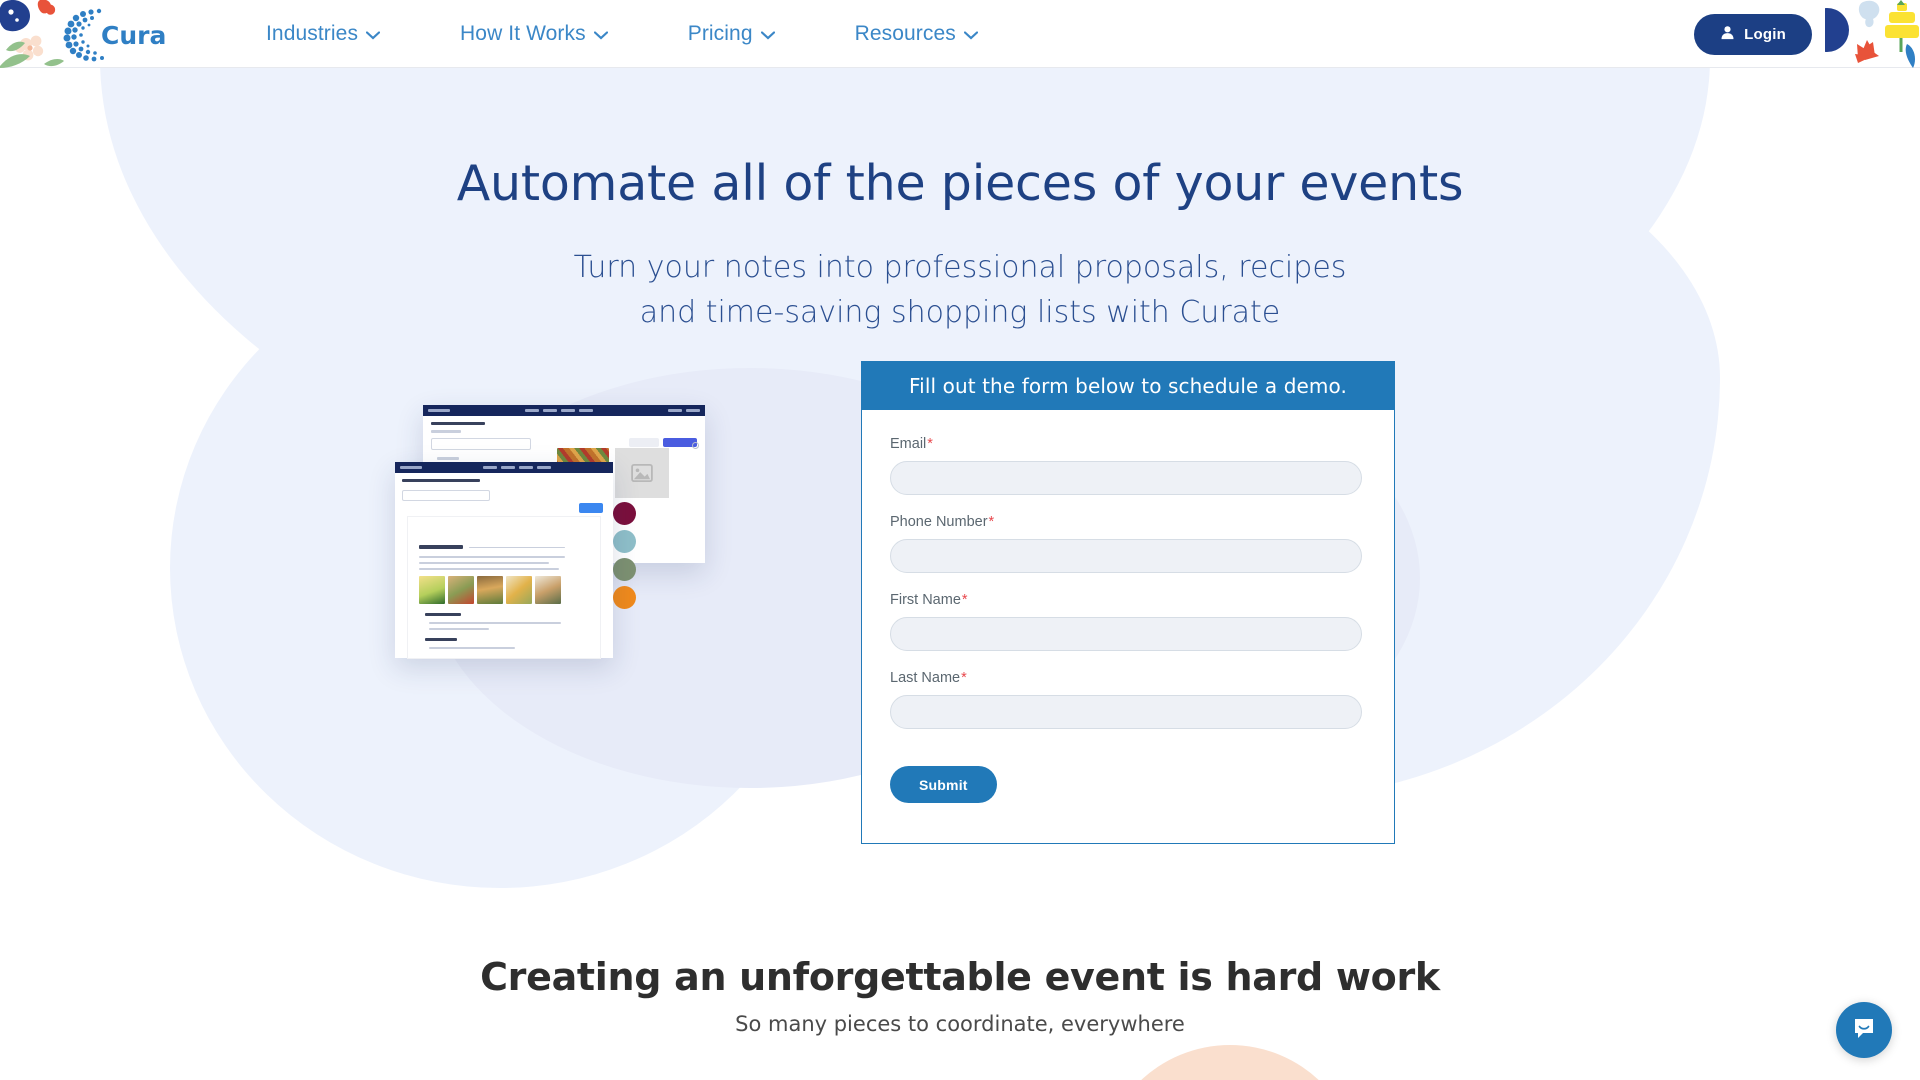 The width and height of the screenshot is (1920, 1080). I want to click on background-blob-peach, so click(1230, 1062).